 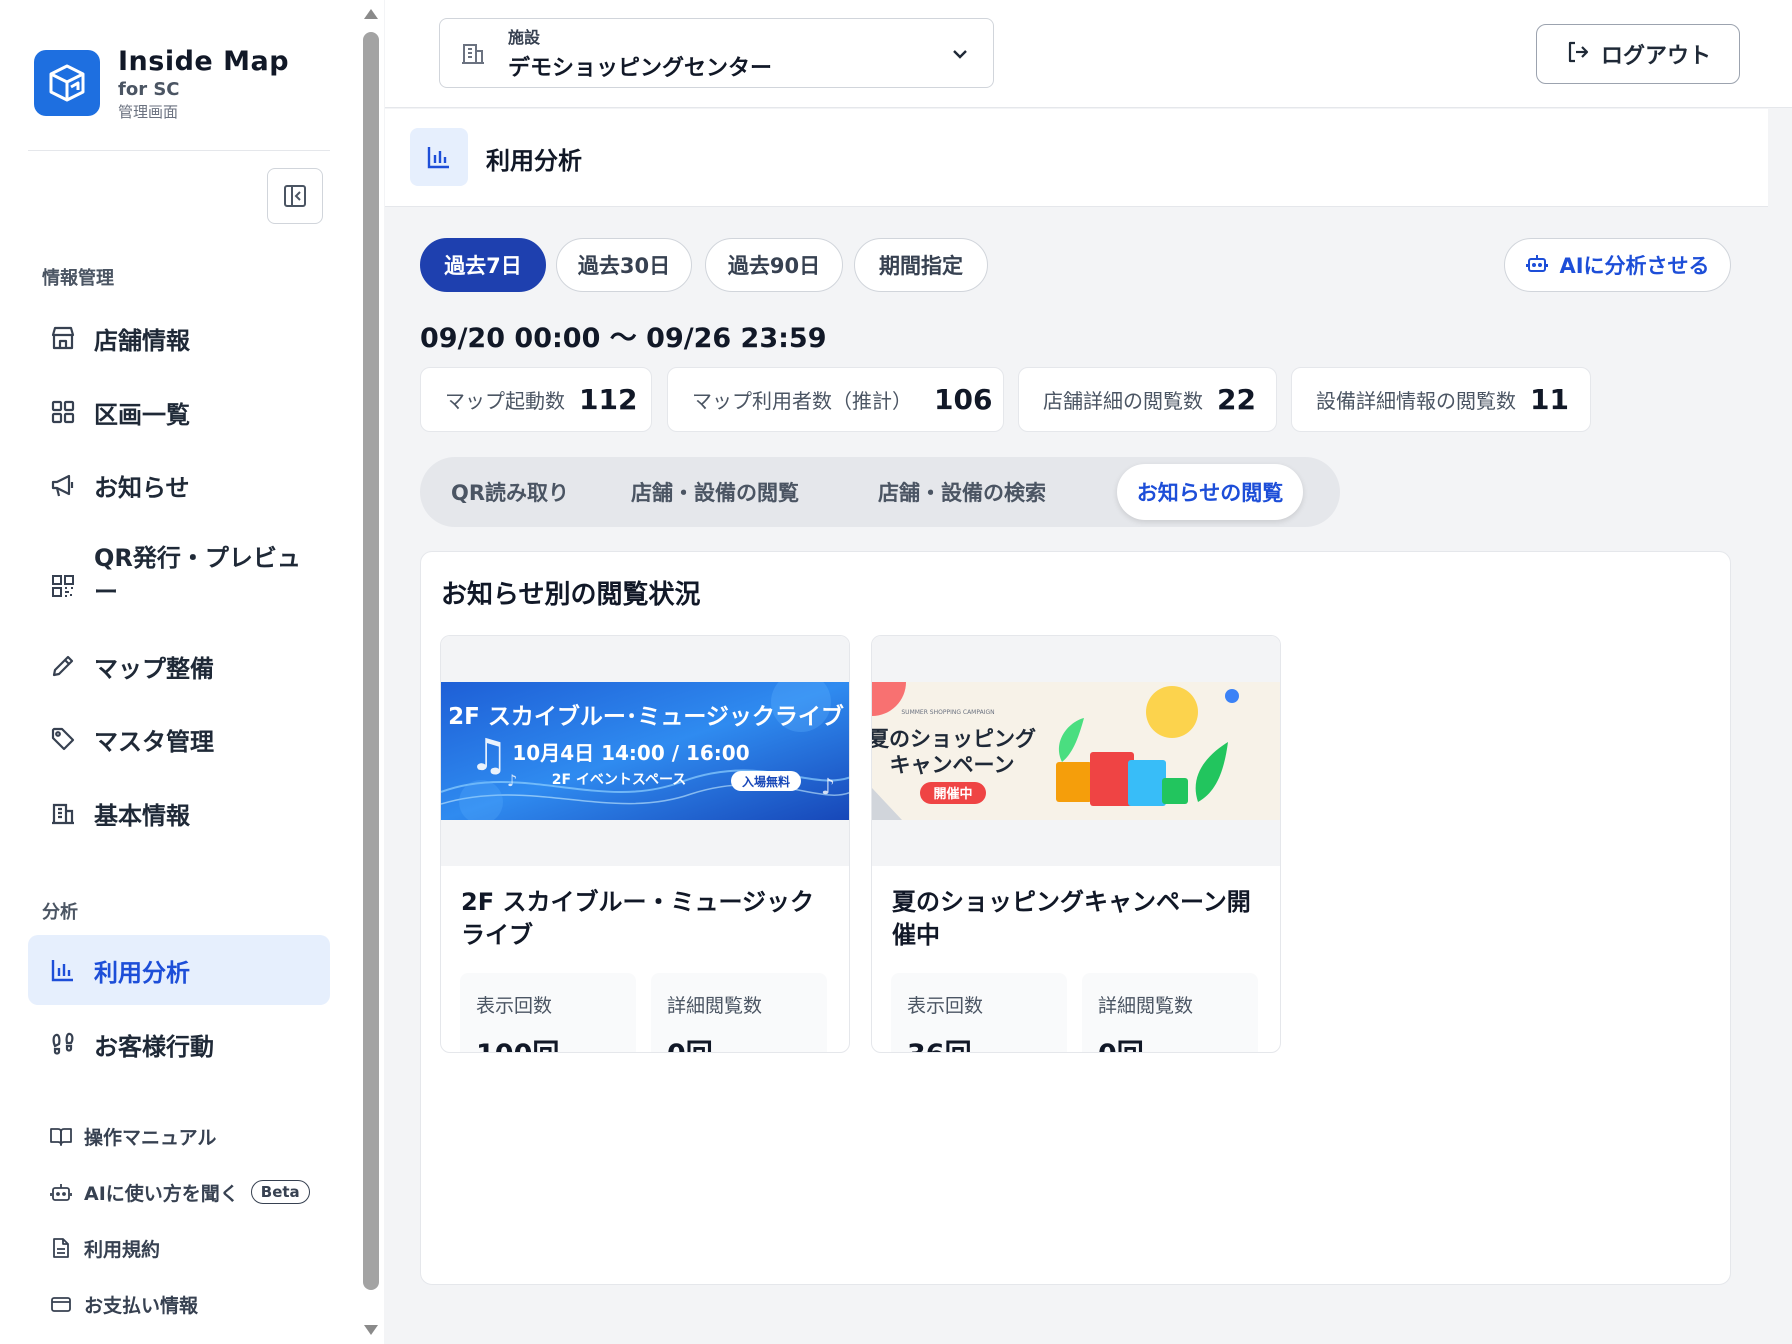 I want to click on footprints-icon, so click(x=63, y=1044).